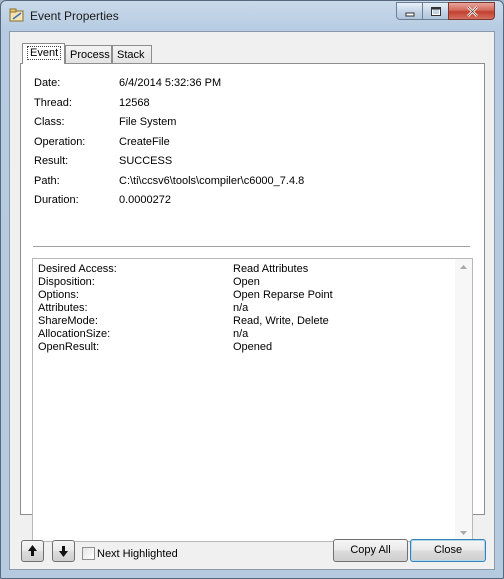  Describe the element at coordinates (281, 321) in the screenshot. I see `detail-value: Read, Write, Delete` at that location.